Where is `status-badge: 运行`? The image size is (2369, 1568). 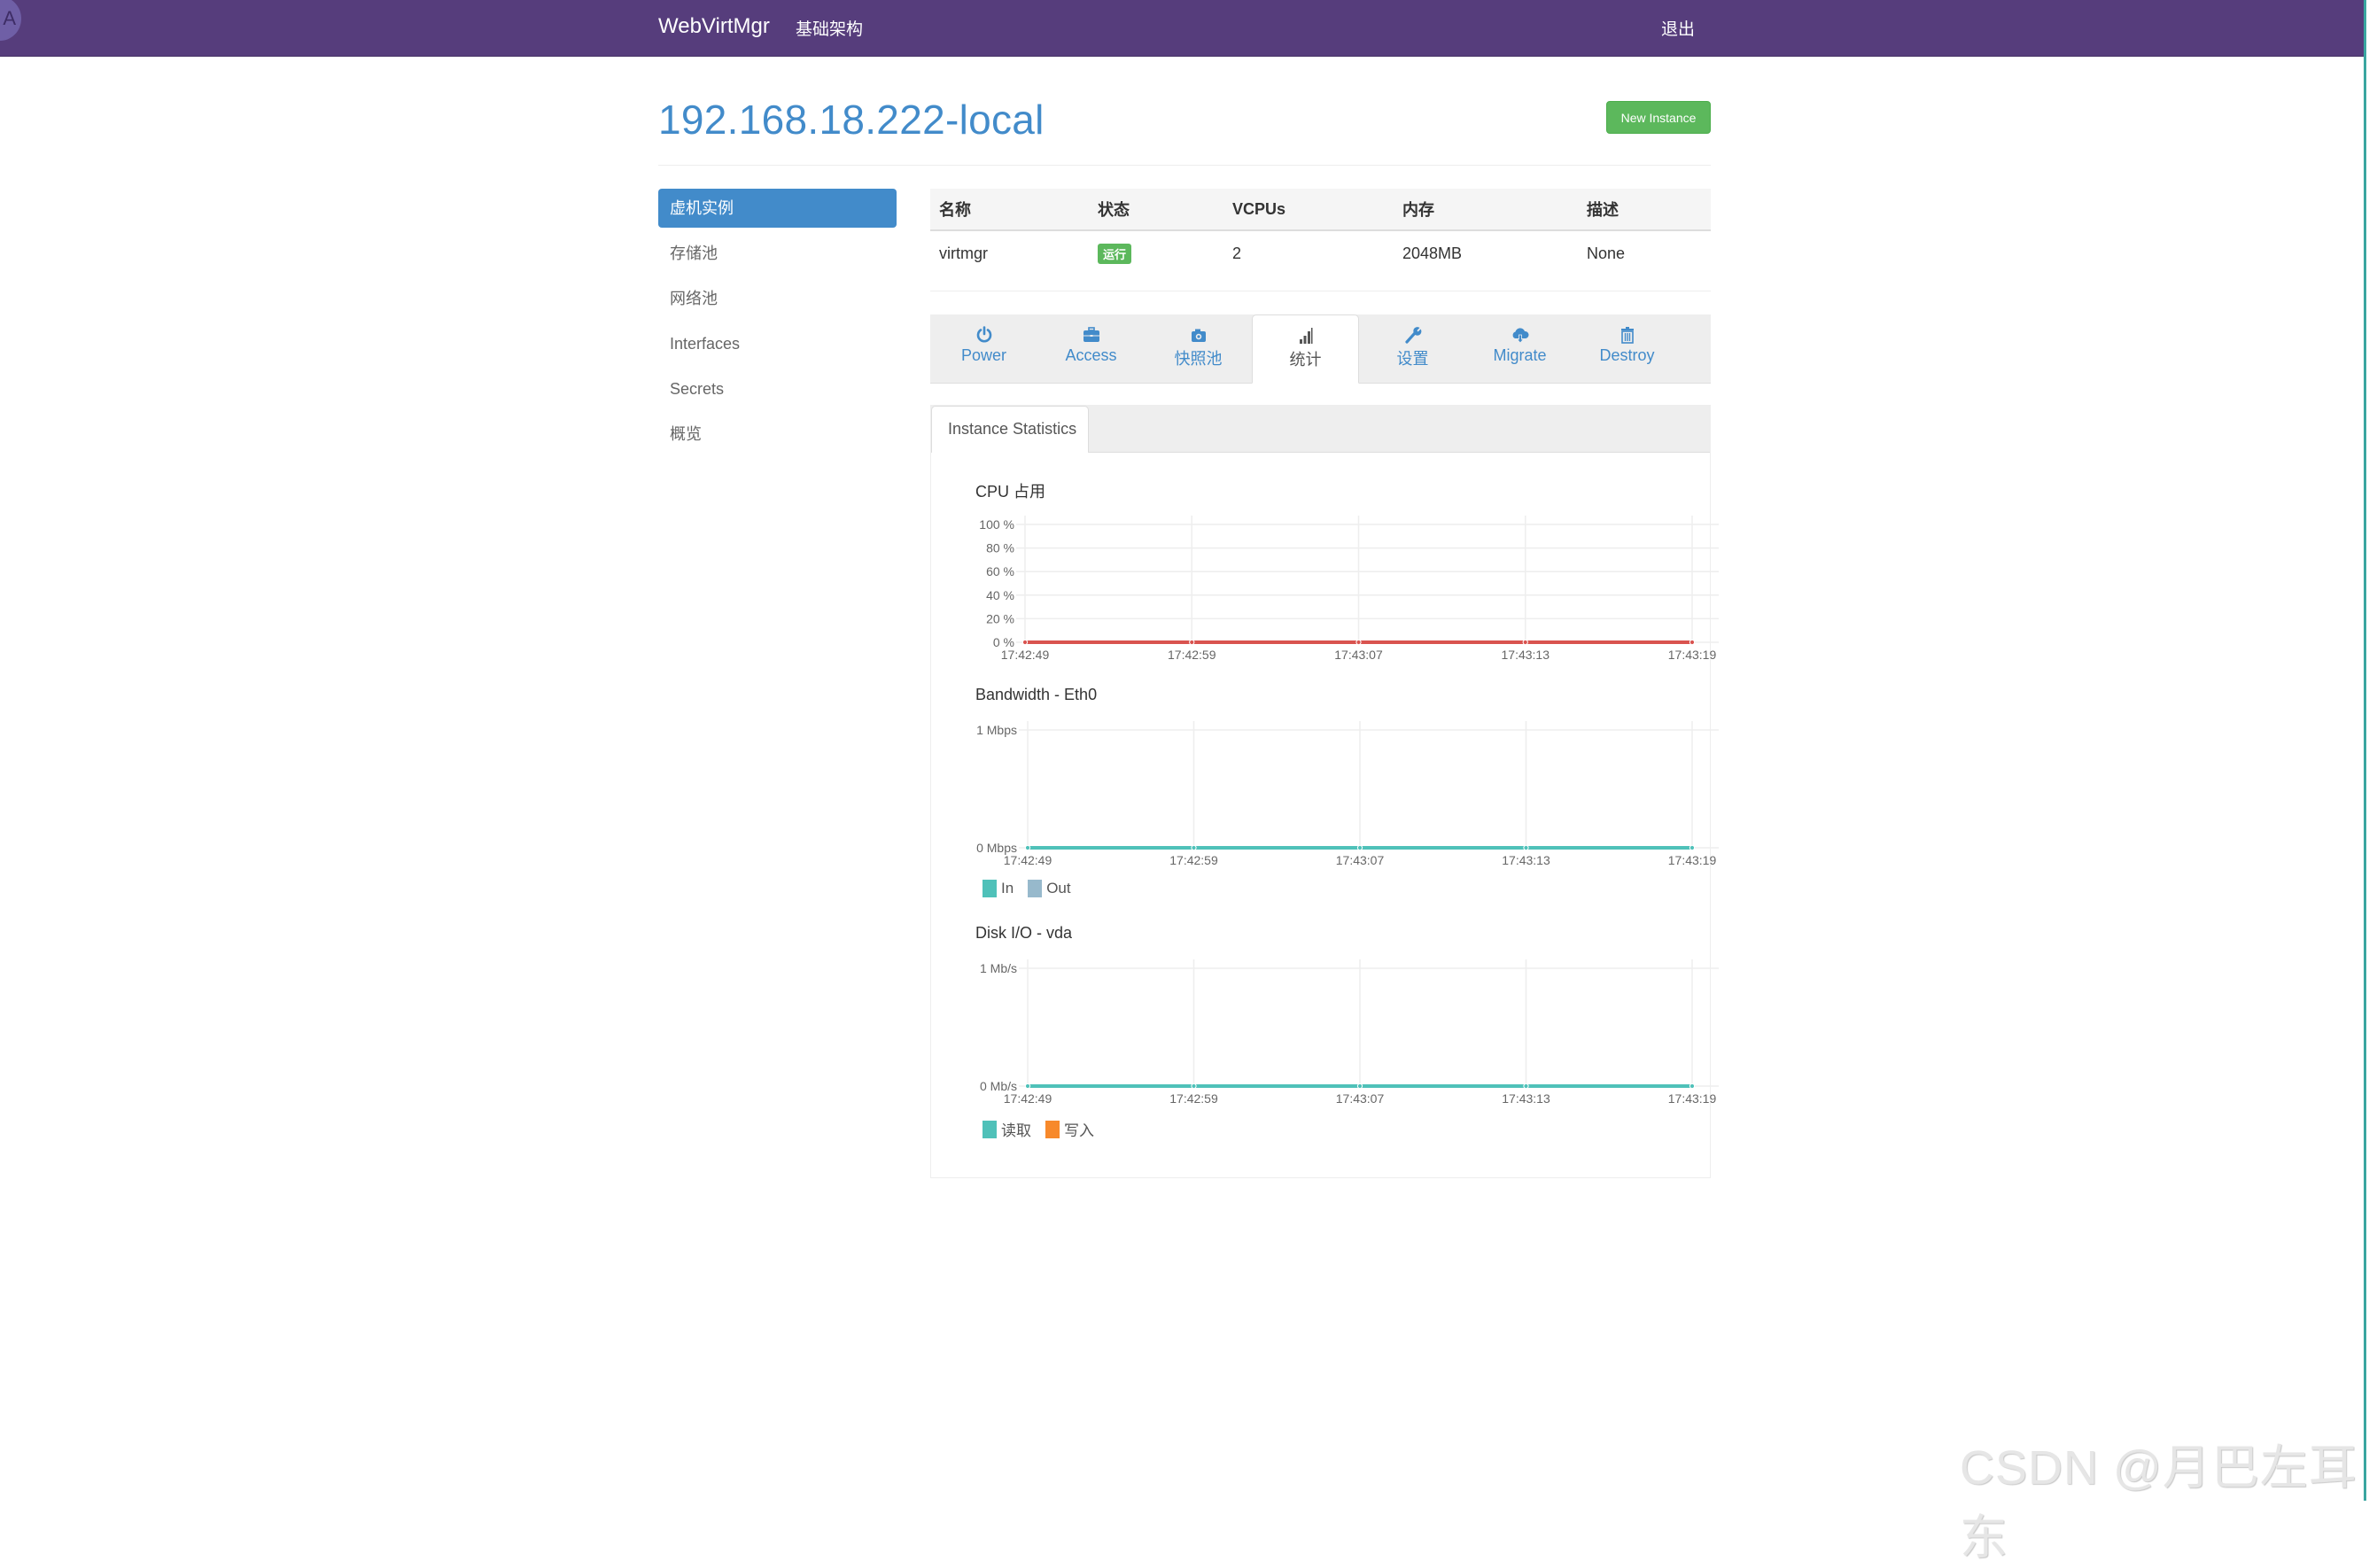 status-badge: 运行 is located at coordinates (1115, 253).